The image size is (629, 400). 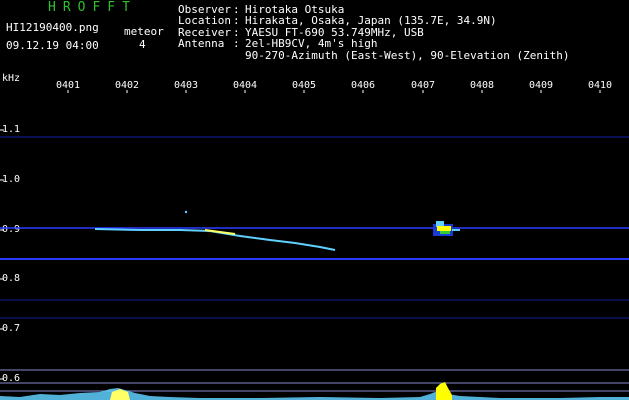 What do you see at coordinates (92, 7) in the screenshot?
I see `brand-title: HROFFT` at bounding box center [92, 7].